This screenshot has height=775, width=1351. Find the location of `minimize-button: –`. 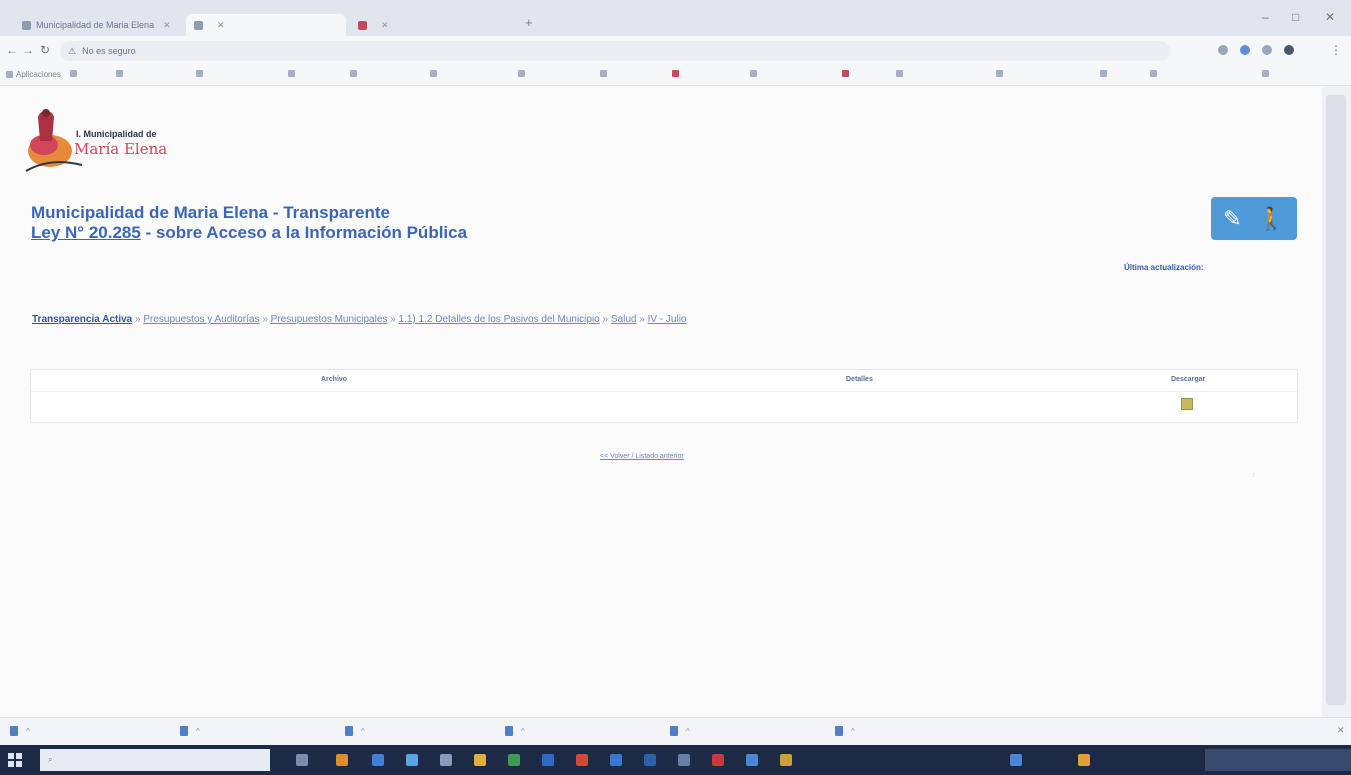

minimize-button: – is located at coordinates (1265, 17).